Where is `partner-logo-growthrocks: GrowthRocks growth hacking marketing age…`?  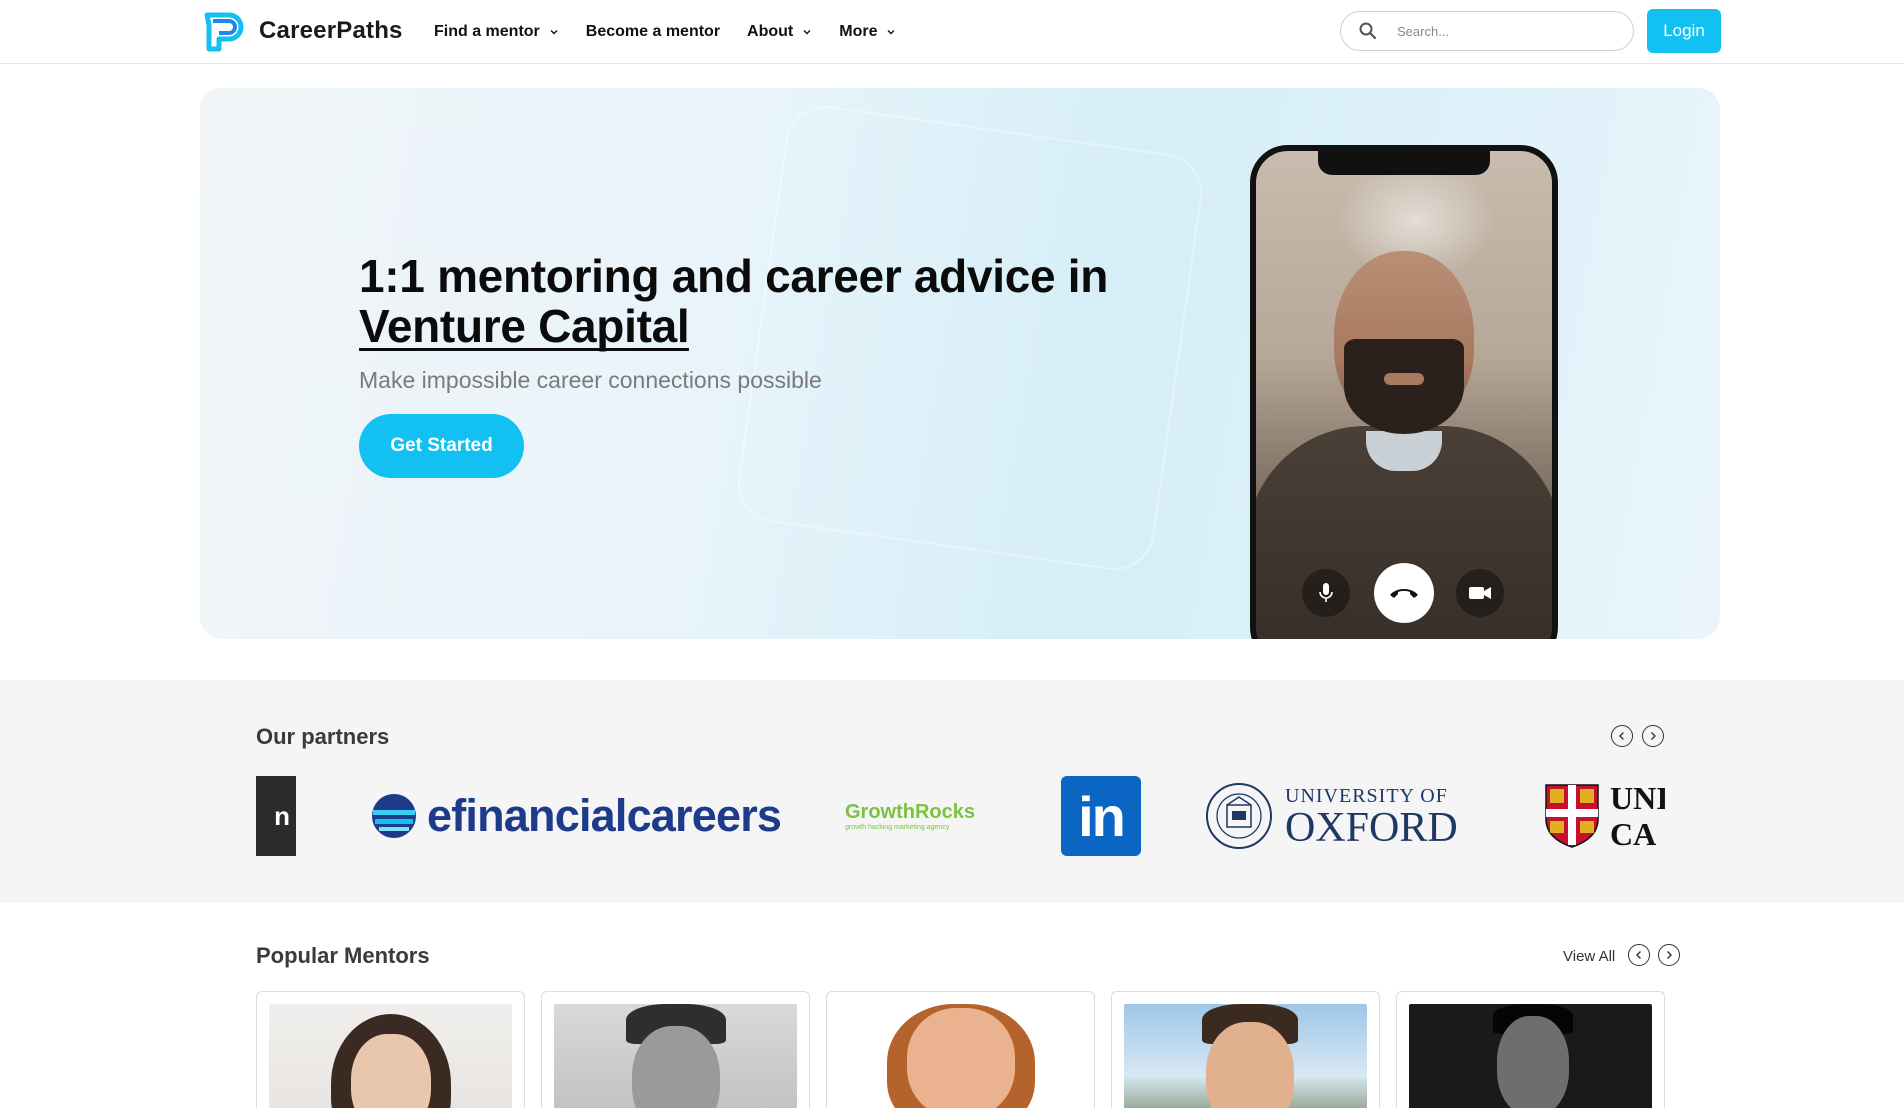
partner-logo-growthrocks: GrowthRocks growth hacking marketing age… is located at coordinates (910, 816).